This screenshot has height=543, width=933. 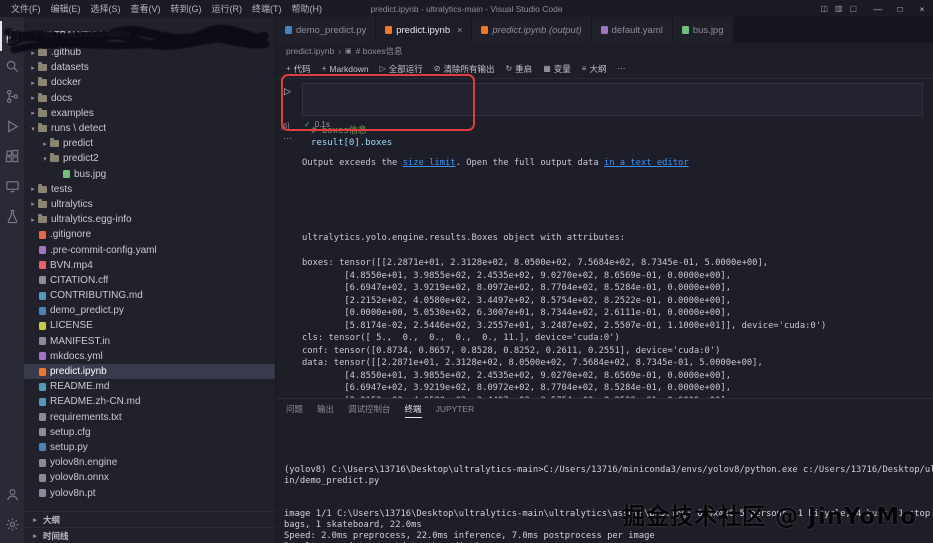 I want to click on tree-item-label: docs, so click(x=62, y=98).